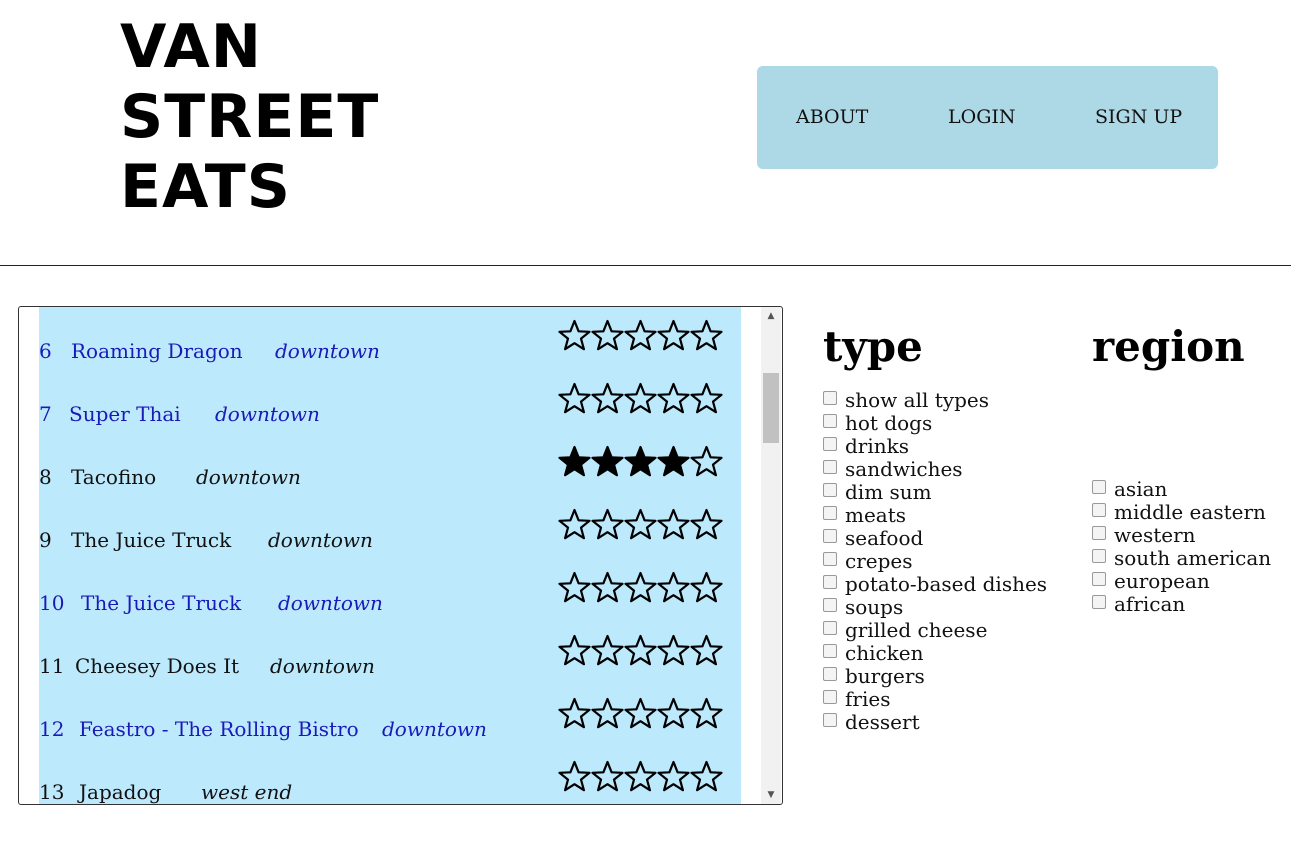  I want to click on type-filter-option: show all types, so click(935, 400).